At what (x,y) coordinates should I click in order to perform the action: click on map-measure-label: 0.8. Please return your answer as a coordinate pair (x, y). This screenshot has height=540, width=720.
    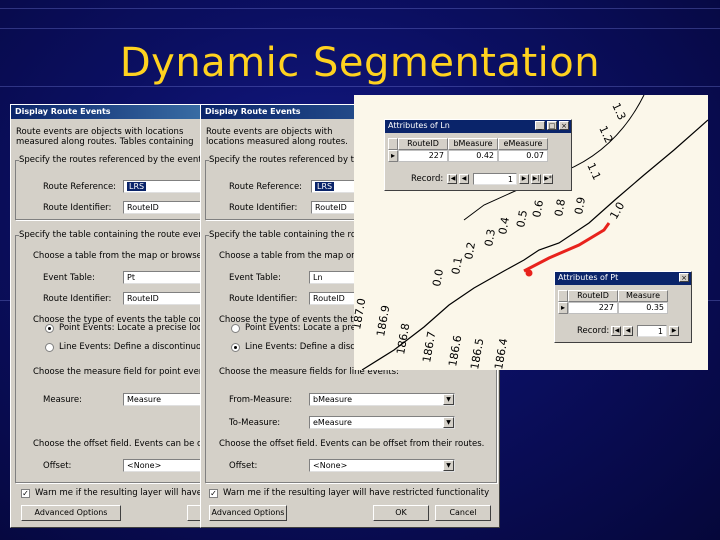
    Looking at the image, I should click on (560, 207).